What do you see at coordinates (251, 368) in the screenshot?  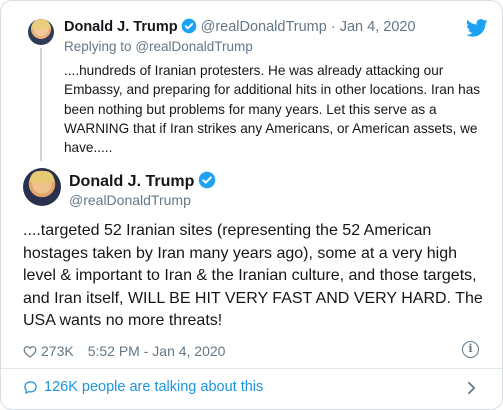 I see `divider` at bounding box center [251, 368].